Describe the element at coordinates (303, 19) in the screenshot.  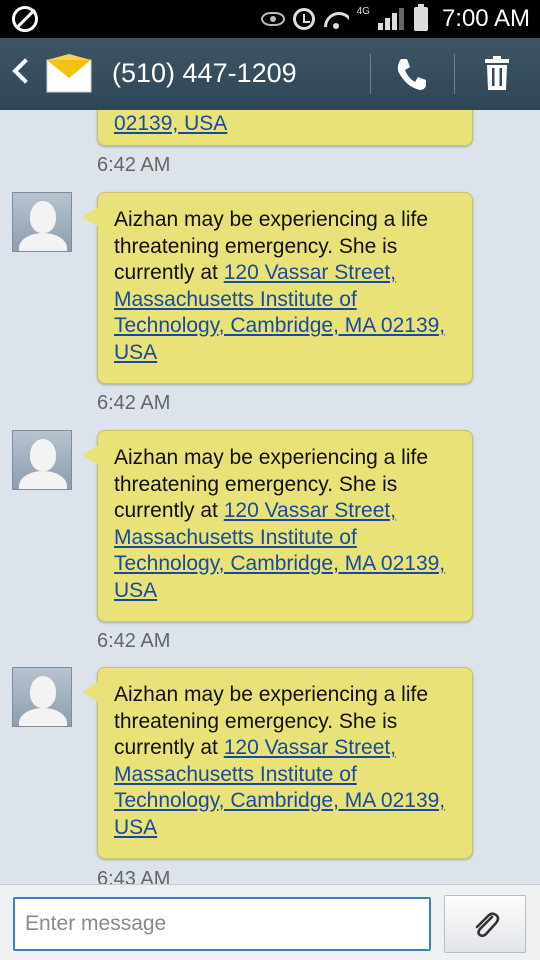
I see `alarm-icon` at that location.